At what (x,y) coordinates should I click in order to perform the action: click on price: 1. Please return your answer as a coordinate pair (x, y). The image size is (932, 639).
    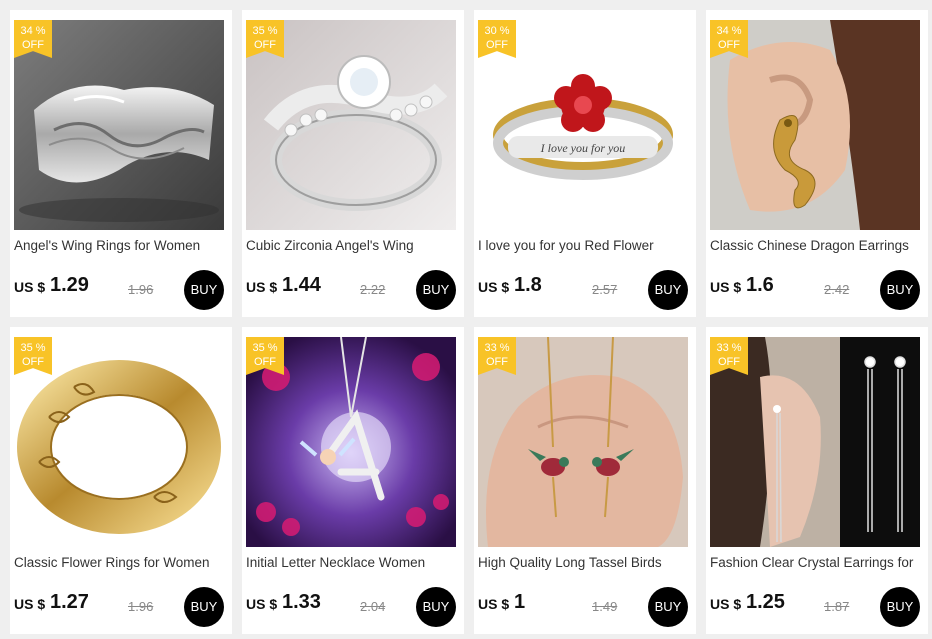
    Looking at the image, I should click on (520, 602).